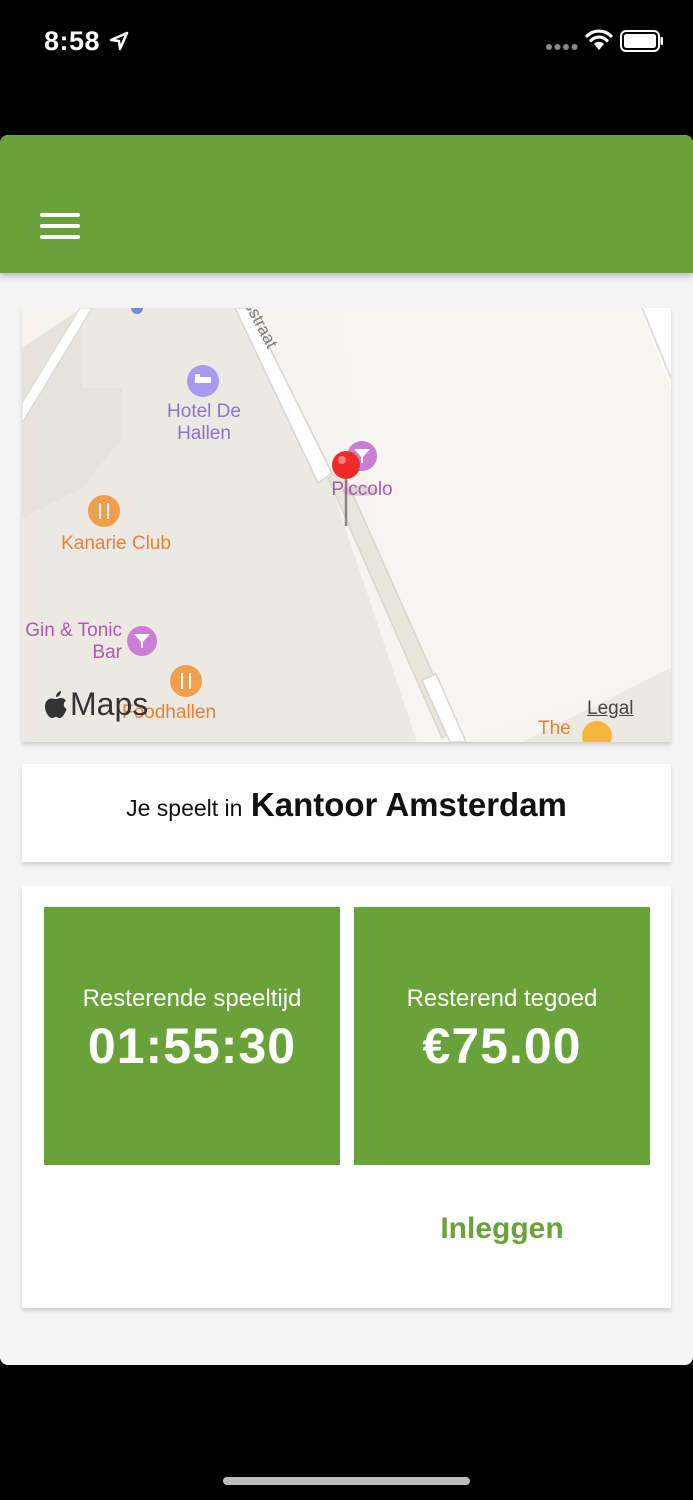  I want to click on location-card: Je speelt in Kantoor Amsterdam, so click(346, 813).